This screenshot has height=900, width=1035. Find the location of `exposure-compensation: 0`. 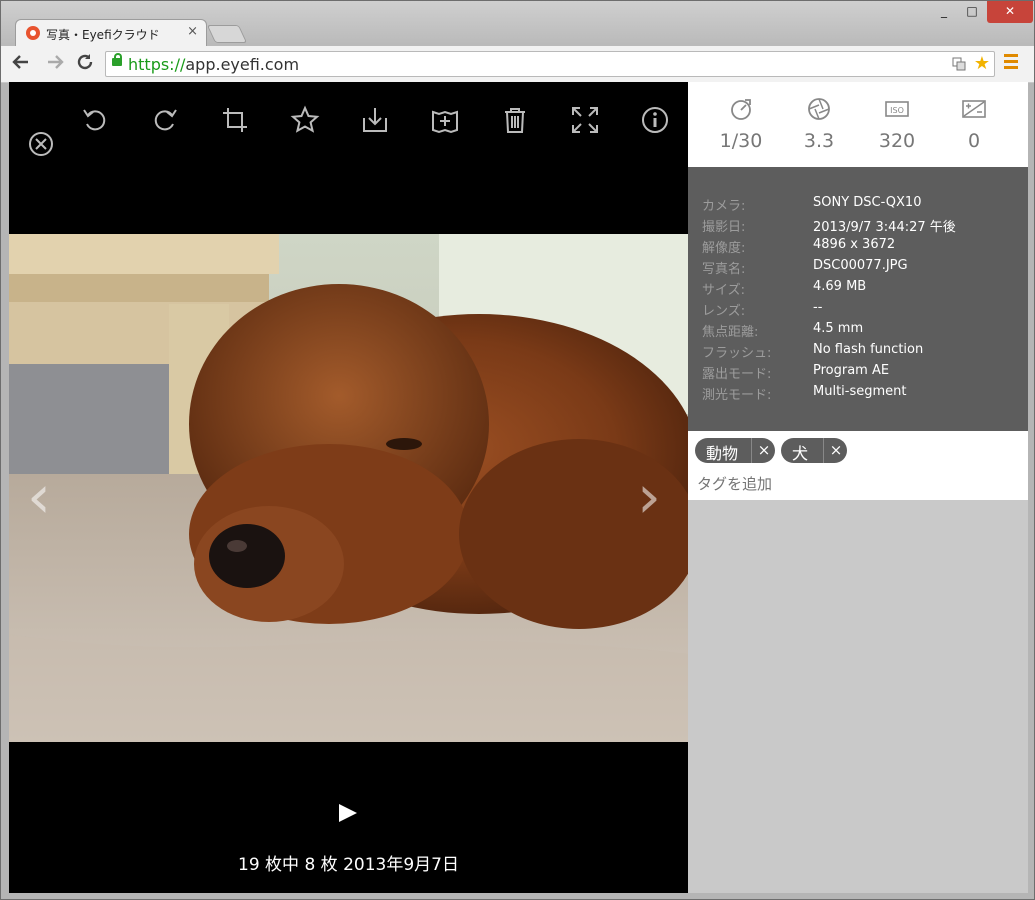

exposure-compensation: 0 is located at coordinates (974, 124).